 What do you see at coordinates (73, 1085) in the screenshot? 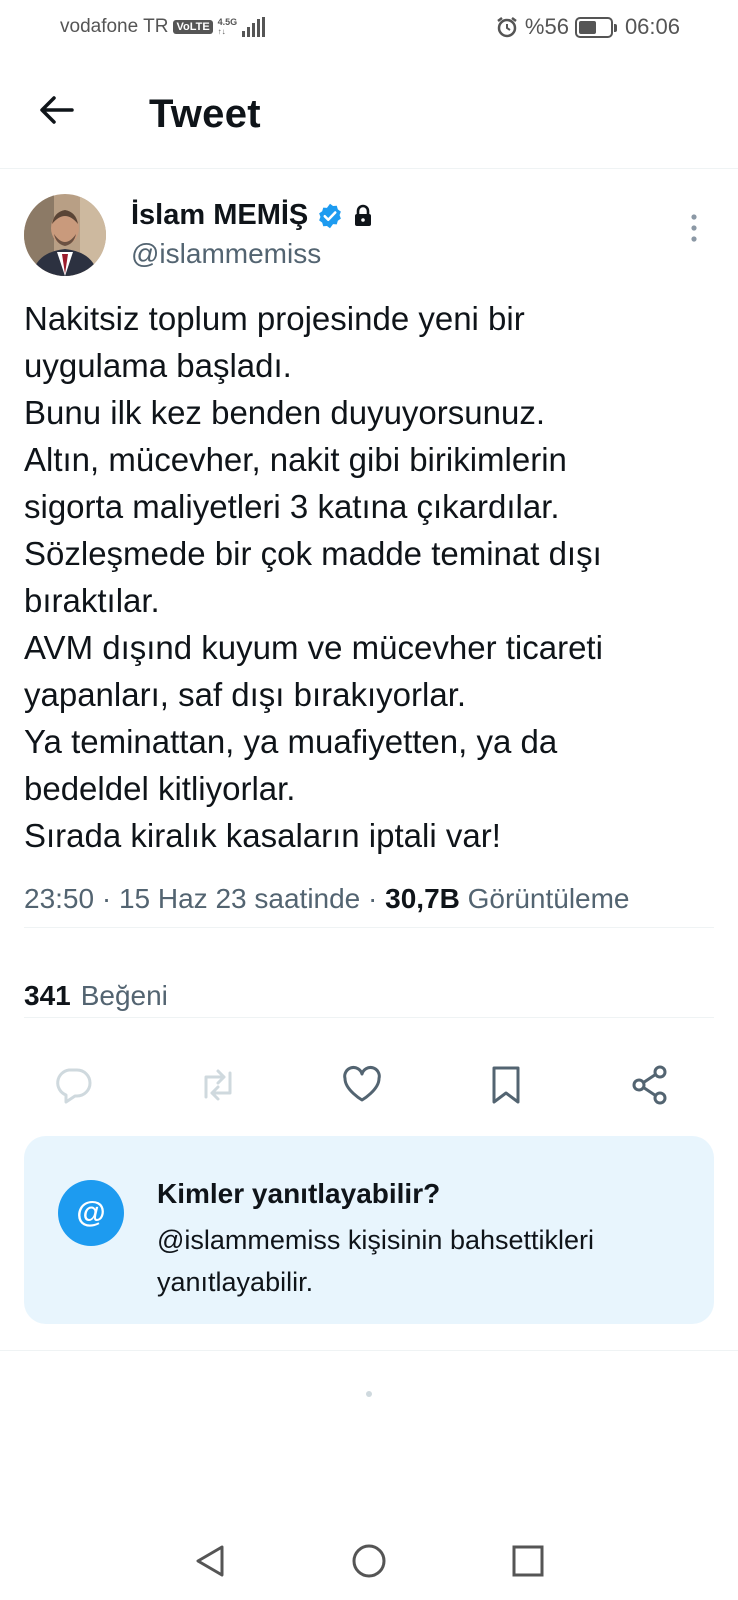
I see `reply-icon` at bounding box center [73, 1085].